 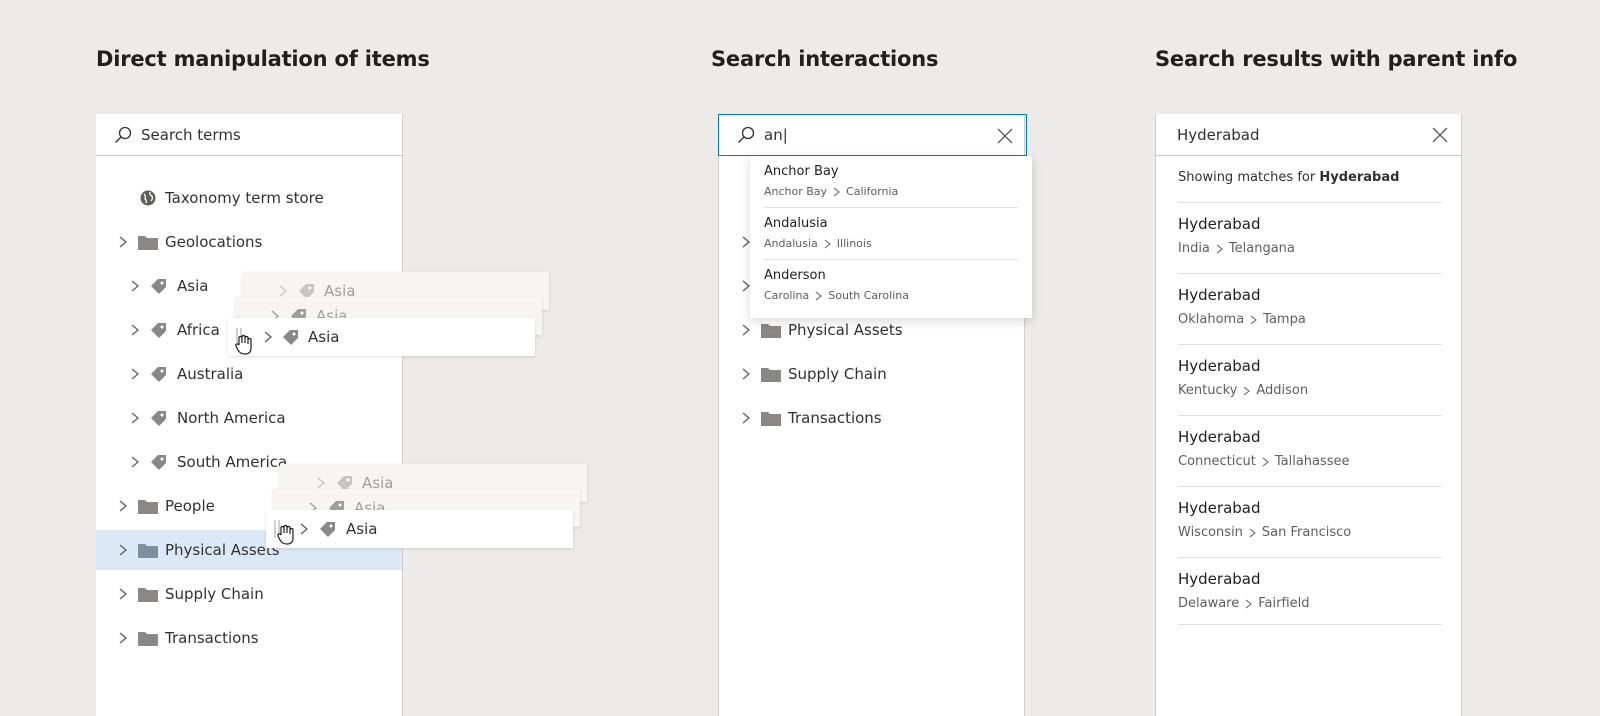 I want to click on path-child: Illinois, so click(x=854, y=243).